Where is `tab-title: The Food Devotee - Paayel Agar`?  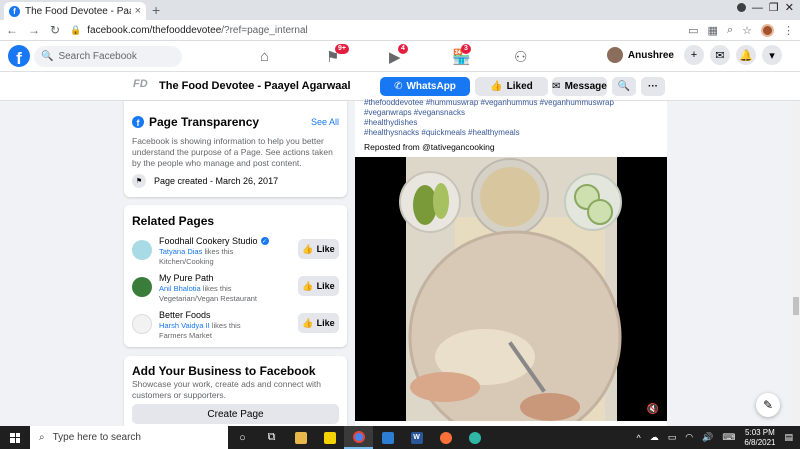
tab-title: The Food Devotee - Paayel Agar is located at coordinates (78, 11).